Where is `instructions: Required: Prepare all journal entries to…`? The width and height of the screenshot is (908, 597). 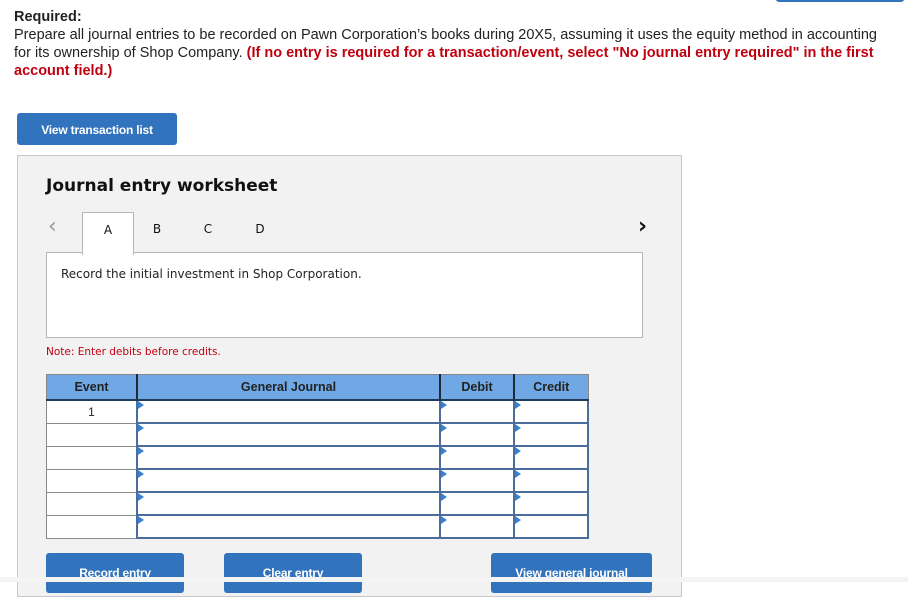
instructions: Required: Prepare all journal entries to… is located at coordinates (454, 44).